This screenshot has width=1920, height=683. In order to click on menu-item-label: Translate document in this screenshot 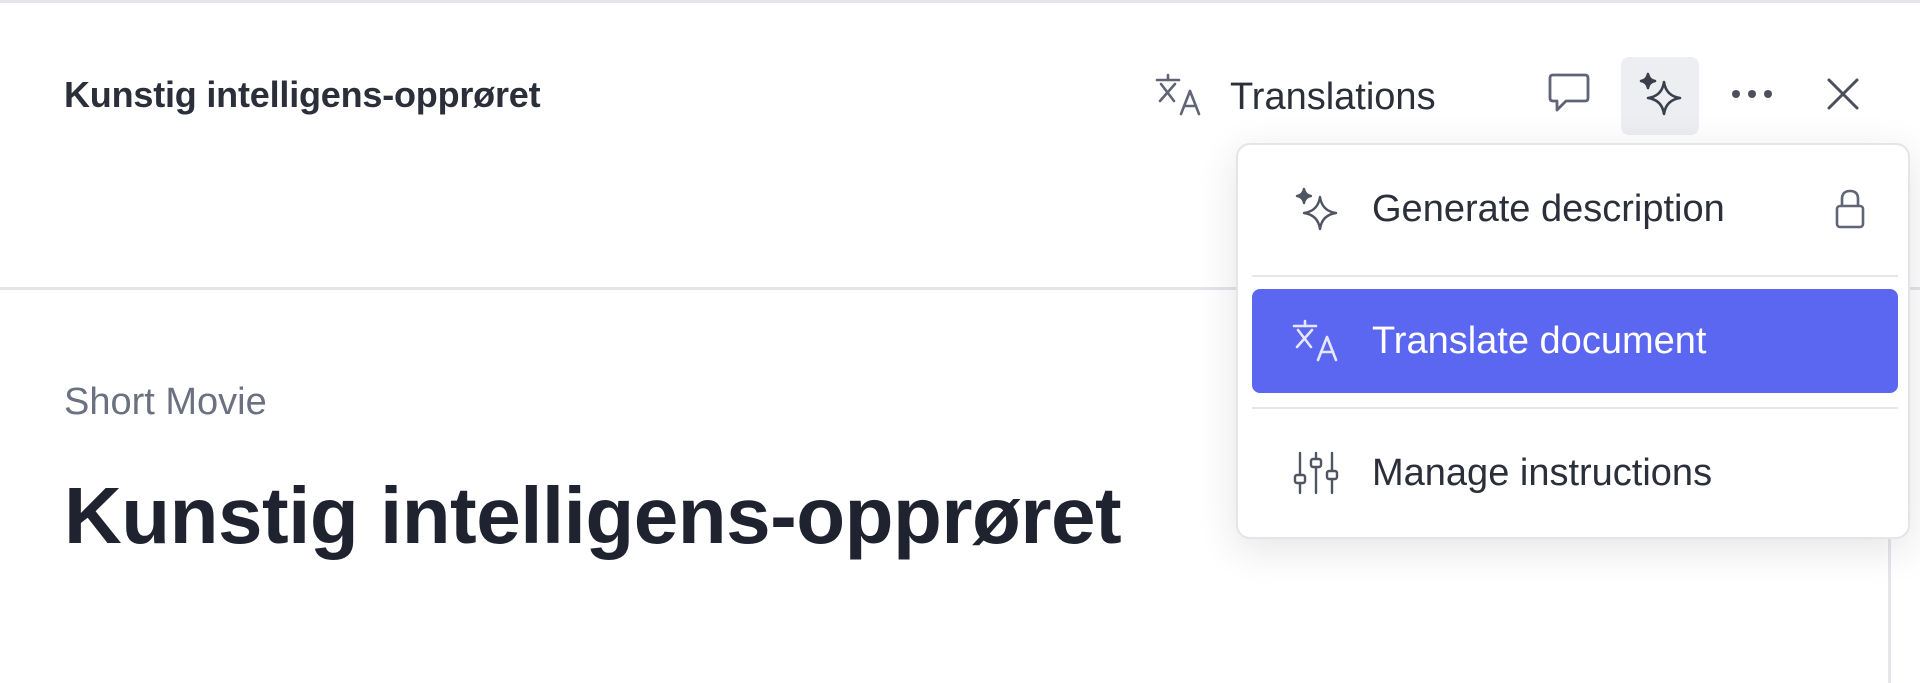, I will do `click(1539, 340)`.